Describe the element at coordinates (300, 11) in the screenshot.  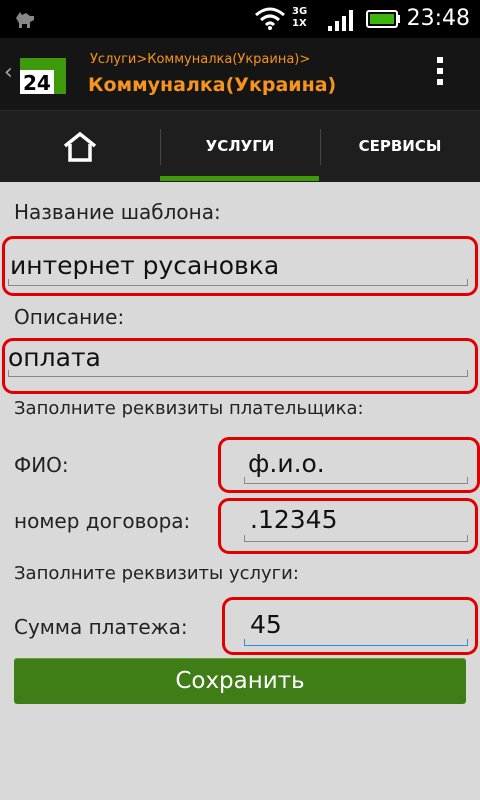
I see `network-3g-label: 3G` at that location.